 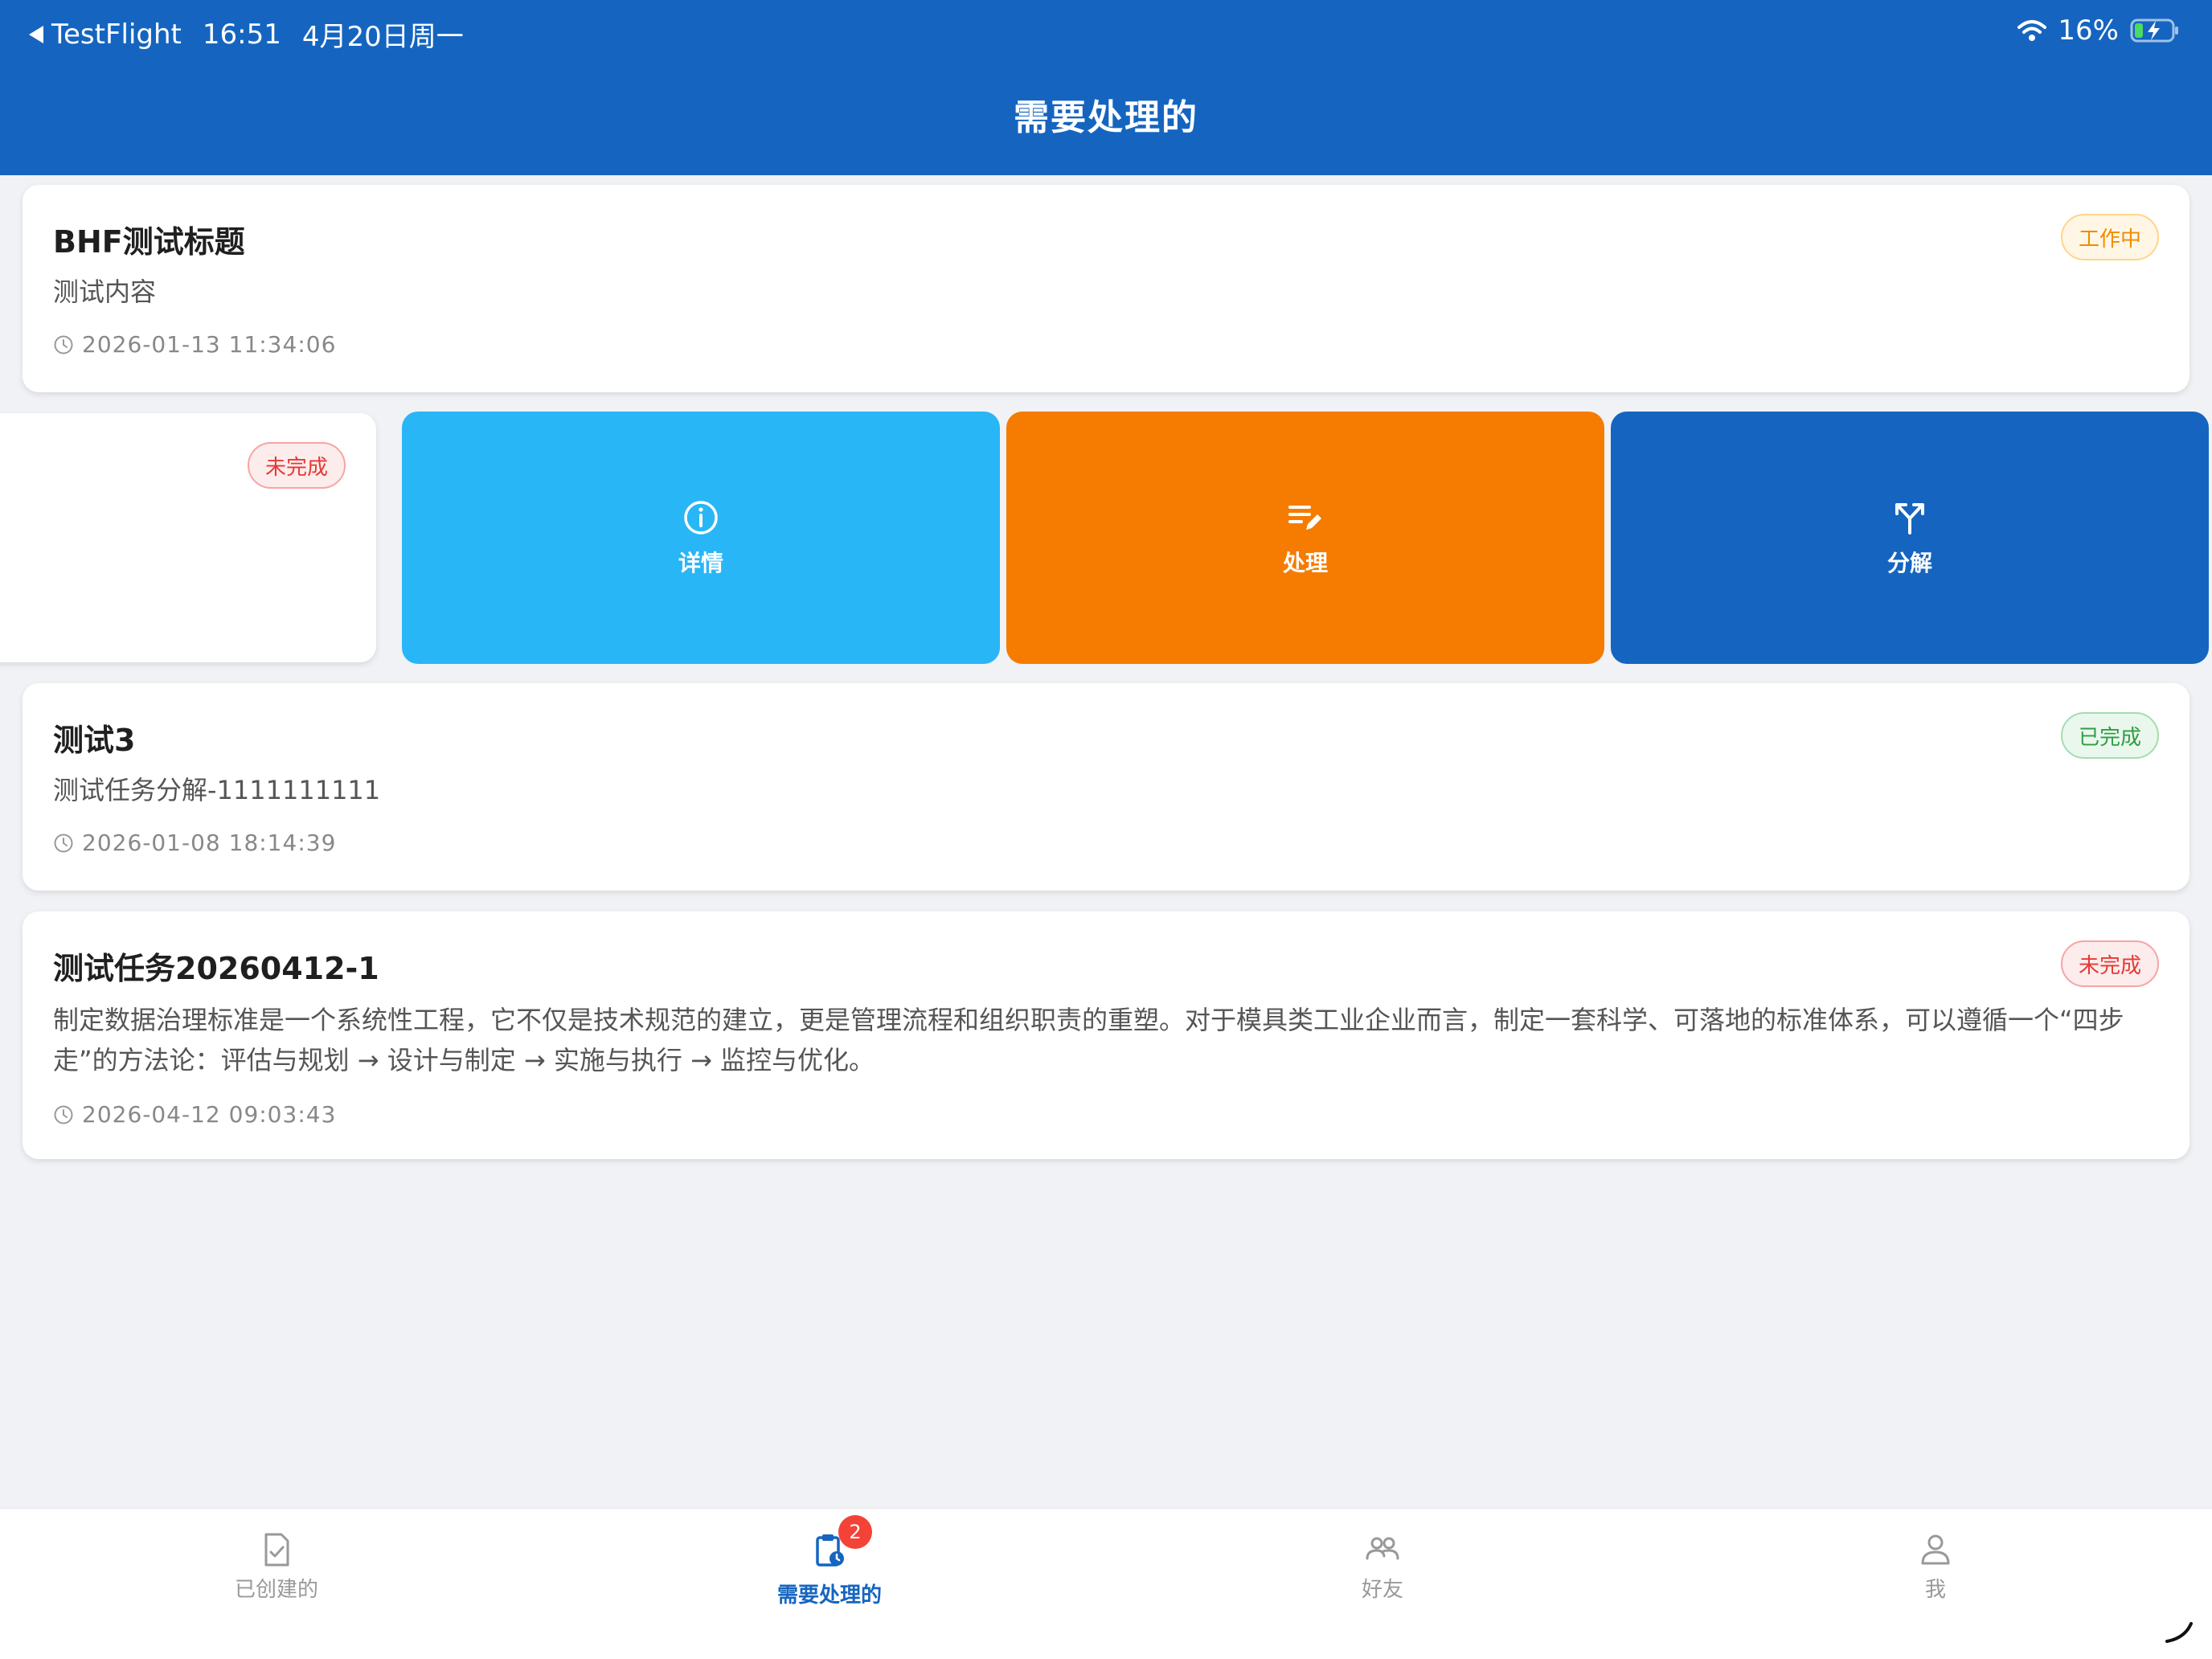 What do you see at coordinates (2154, 30) in the screenshot?
I see `battery-charging-icon` at bounding box center [2154, 30].